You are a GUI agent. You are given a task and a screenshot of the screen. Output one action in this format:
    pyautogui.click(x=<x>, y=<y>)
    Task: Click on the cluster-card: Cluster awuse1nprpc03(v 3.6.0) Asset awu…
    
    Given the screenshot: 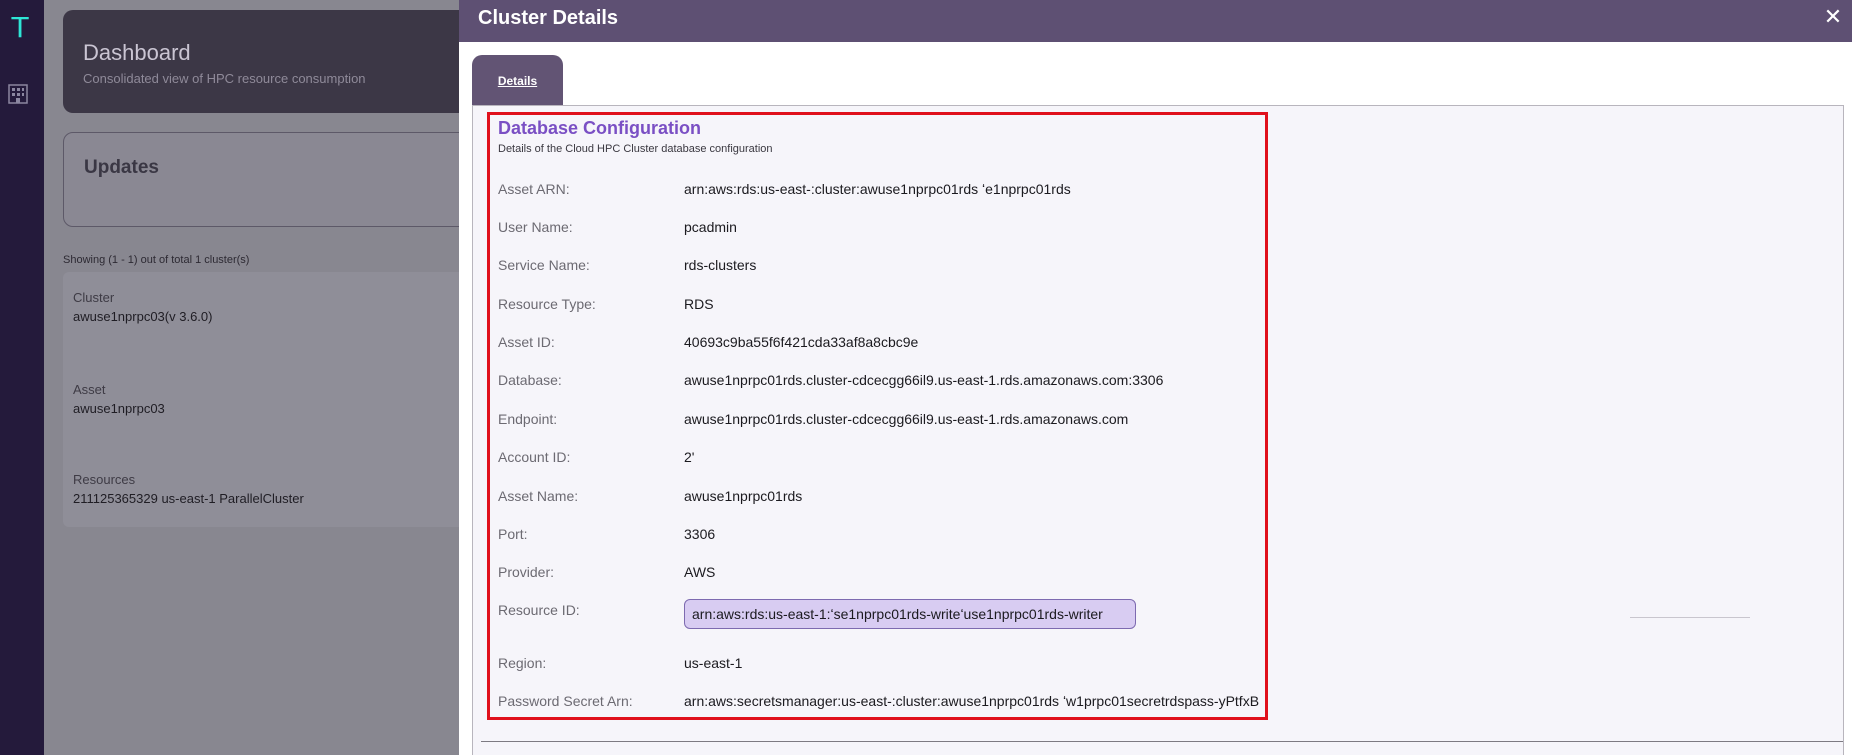 What is the action you would take?
    pyautogui.click(x=273, y=399)
    